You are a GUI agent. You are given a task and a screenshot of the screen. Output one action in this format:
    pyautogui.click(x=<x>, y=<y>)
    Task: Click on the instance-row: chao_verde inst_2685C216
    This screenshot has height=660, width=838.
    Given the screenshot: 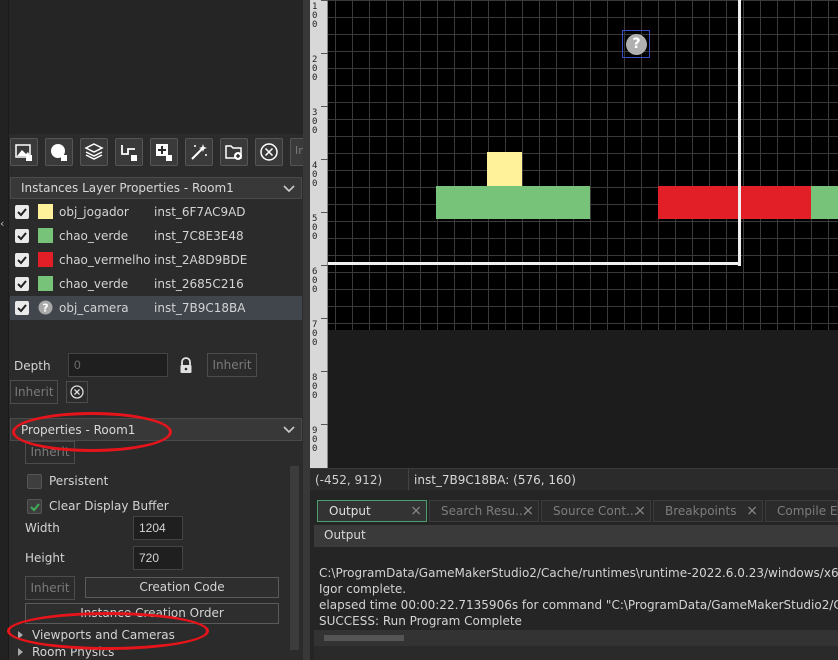 What is the action you would take?
    pyautogui.click(x=156, y=284)
    